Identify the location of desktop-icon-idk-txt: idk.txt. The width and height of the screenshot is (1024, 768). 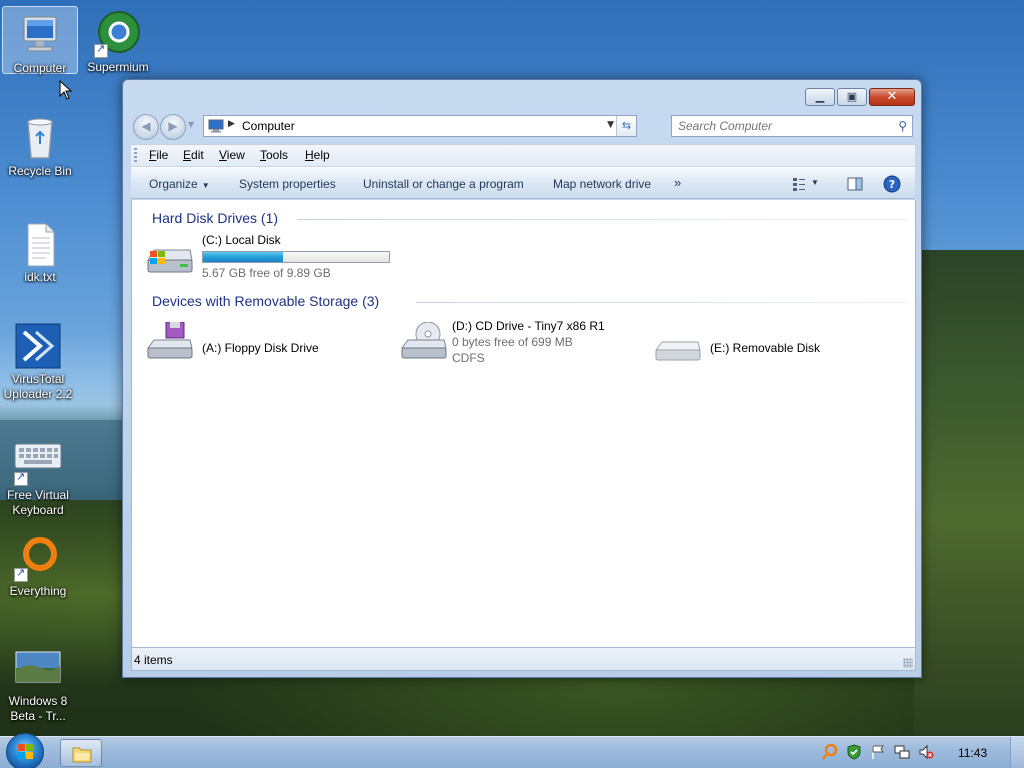
(40, 250).